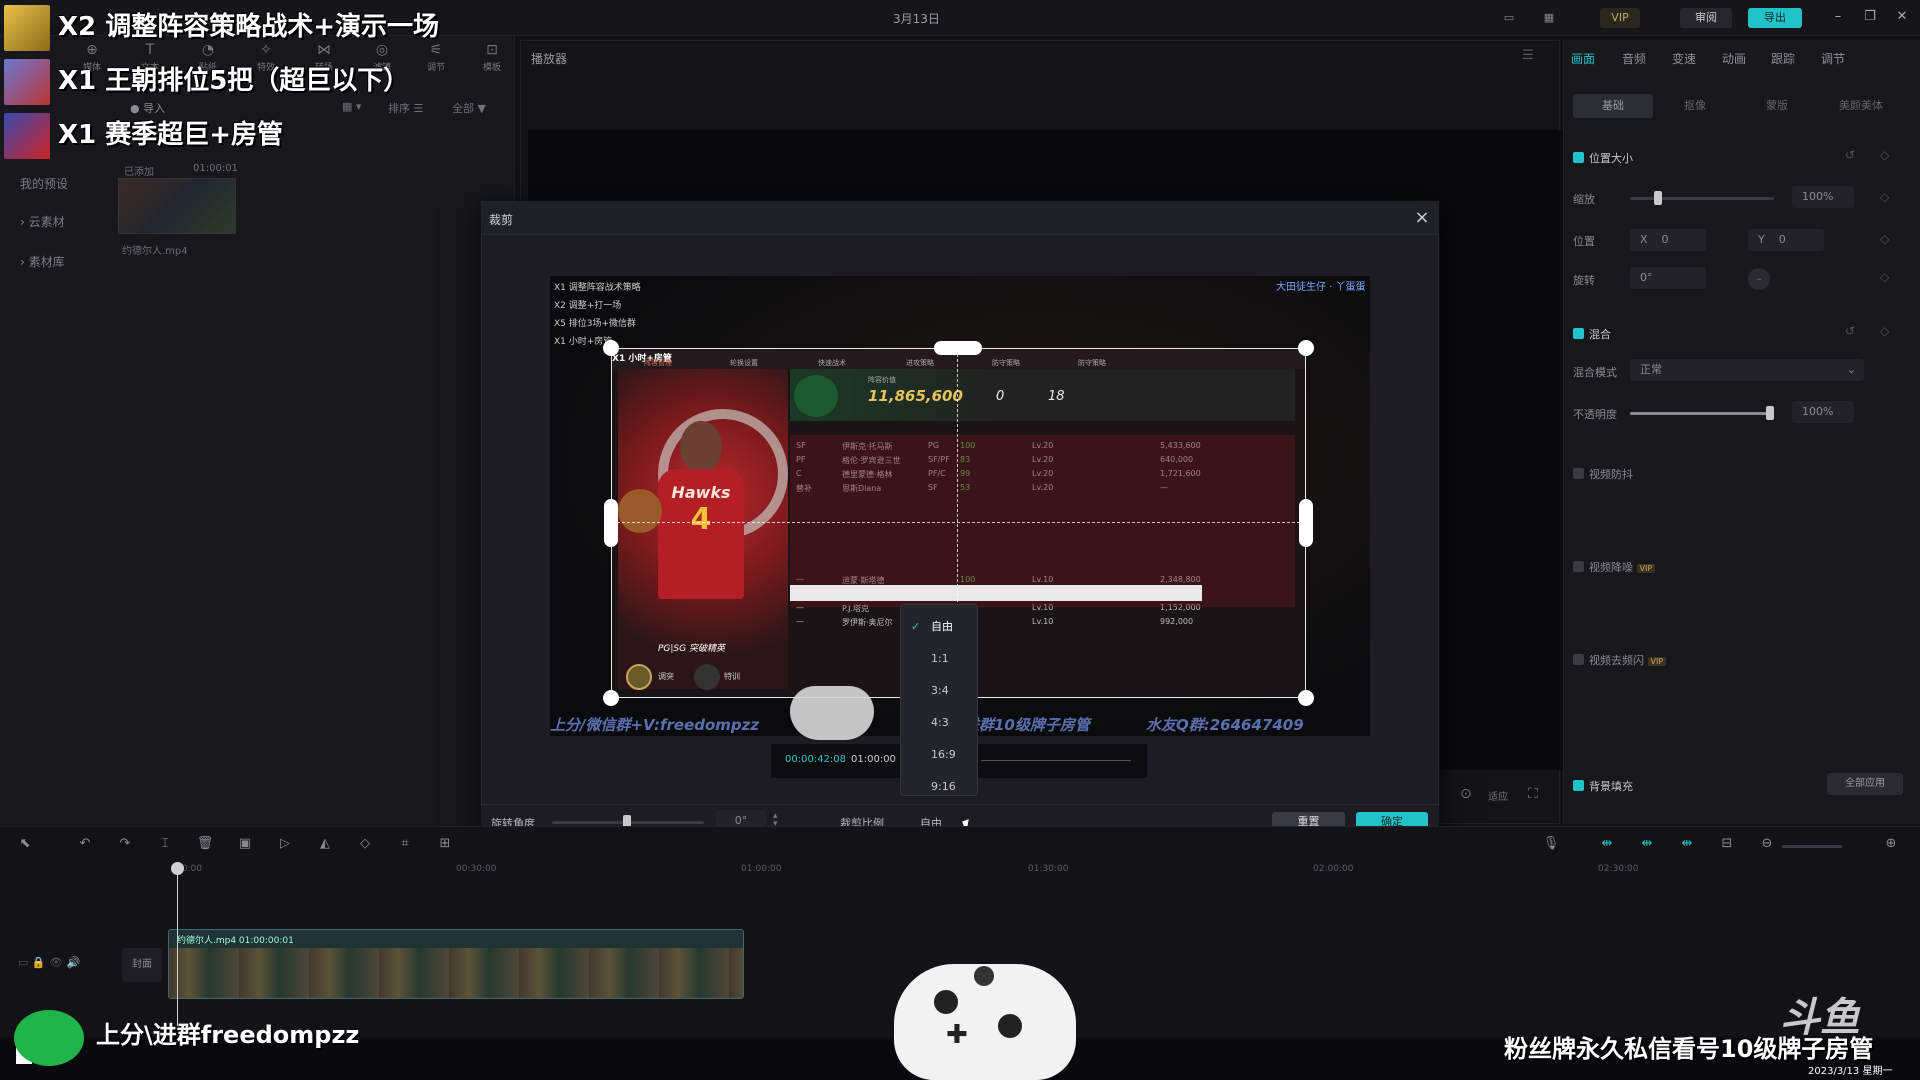 This screenshot has height=1080, width=1920. Describe the element at coordinates (445, 846) in the screenshot. I see `zoom-fit-icon: ⊞` at that location.